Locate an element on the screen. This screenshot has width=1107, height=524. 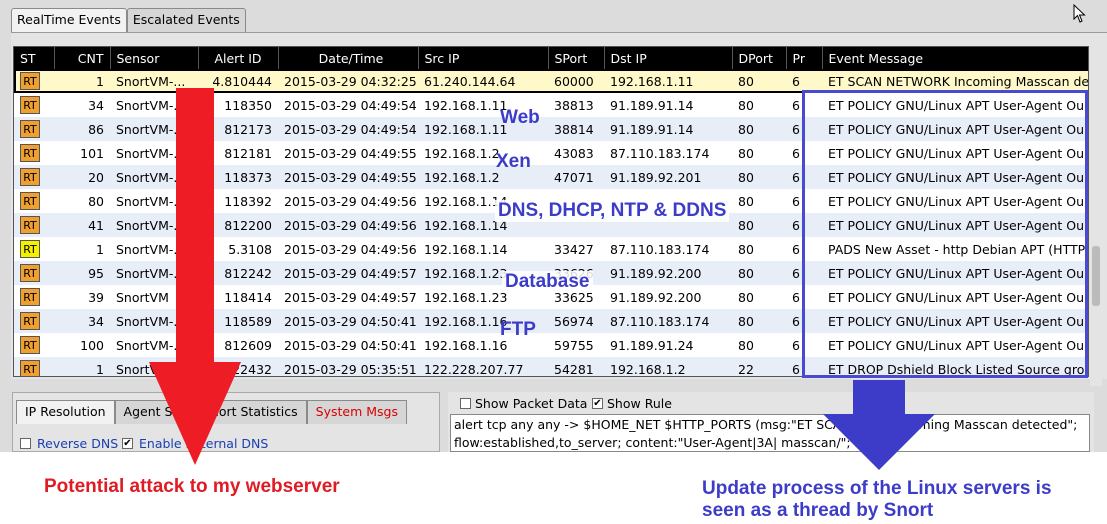
col-header-datetime: Date/Time is located at coordinates (348, 58).